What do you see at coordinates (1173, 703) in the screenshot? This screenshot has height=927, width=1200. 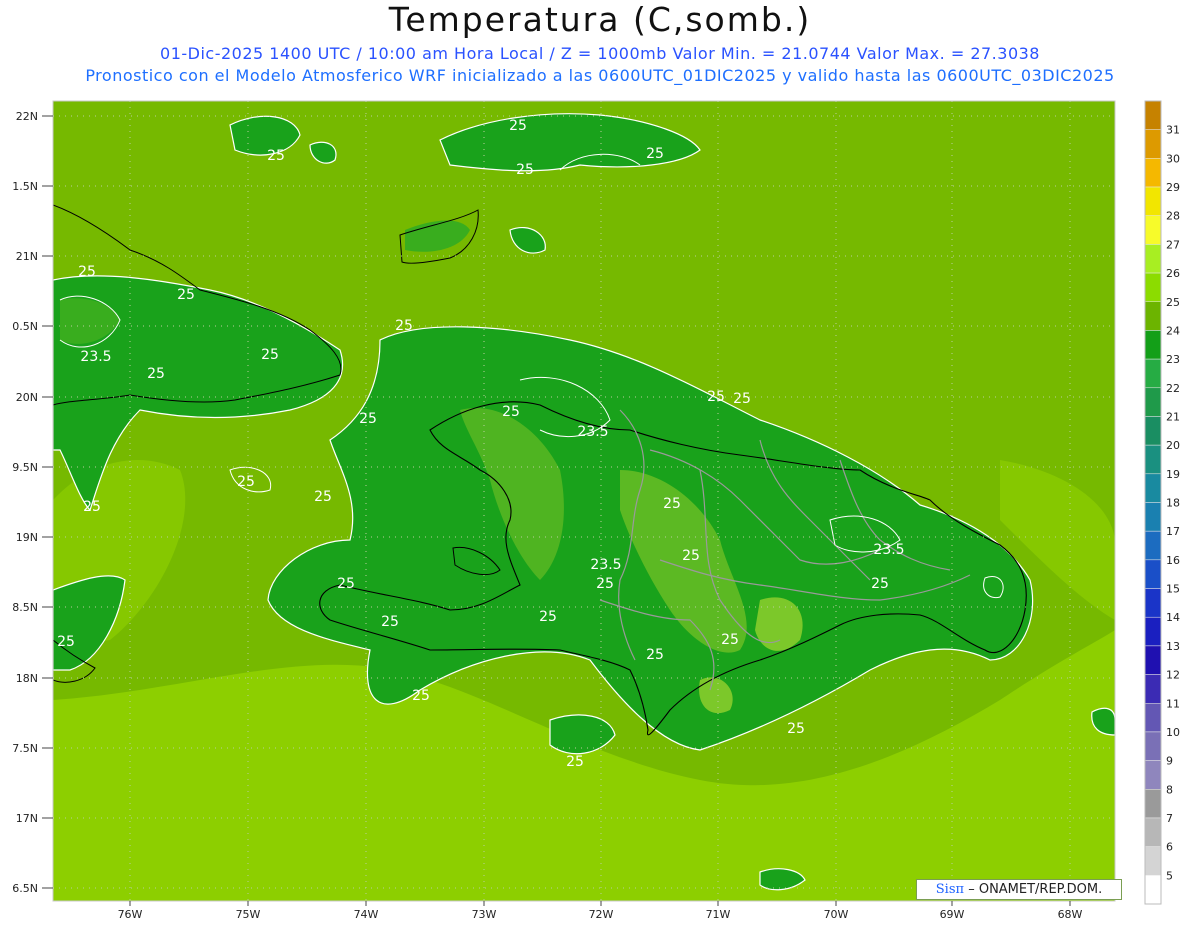 I see `colorbar-label: 11` at bounding box center [1173, 703].